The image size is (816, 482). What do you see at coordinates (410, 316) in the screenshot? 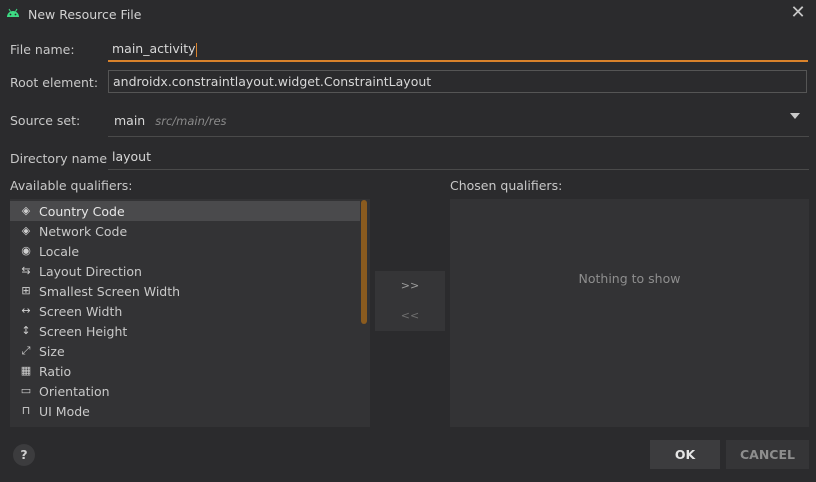
I see `remove-qualifier-button: <<` at bounding box center [410, 316].